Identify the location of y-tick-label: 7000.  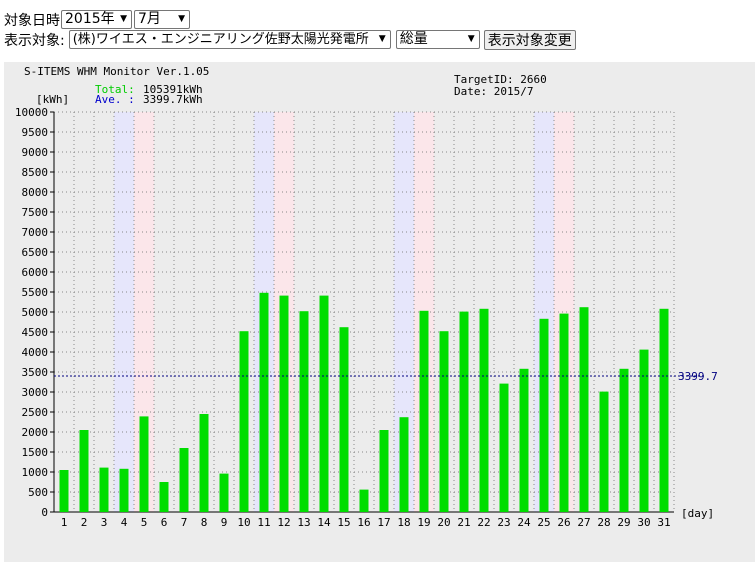
(35, 232).